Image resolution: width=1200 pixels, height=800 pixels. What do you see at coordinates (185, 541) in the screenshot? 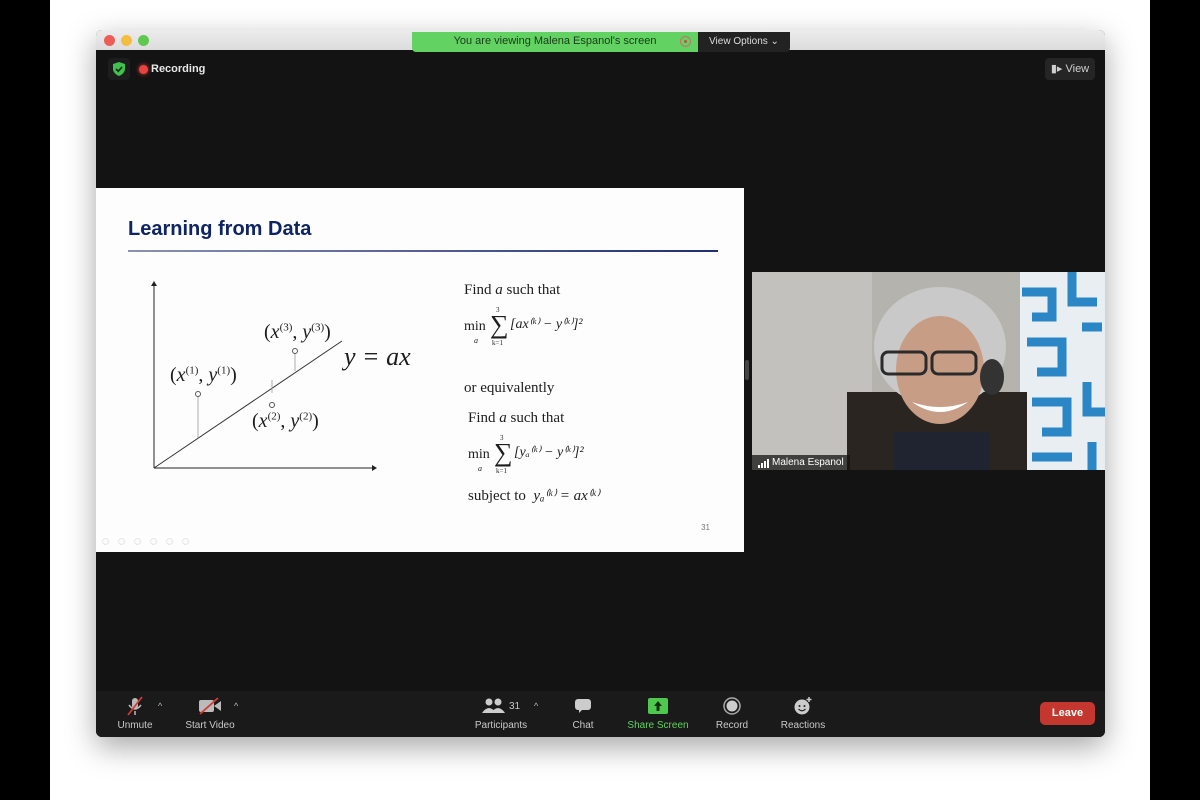
I see `more-options-button` at bounding box center [185, 541].